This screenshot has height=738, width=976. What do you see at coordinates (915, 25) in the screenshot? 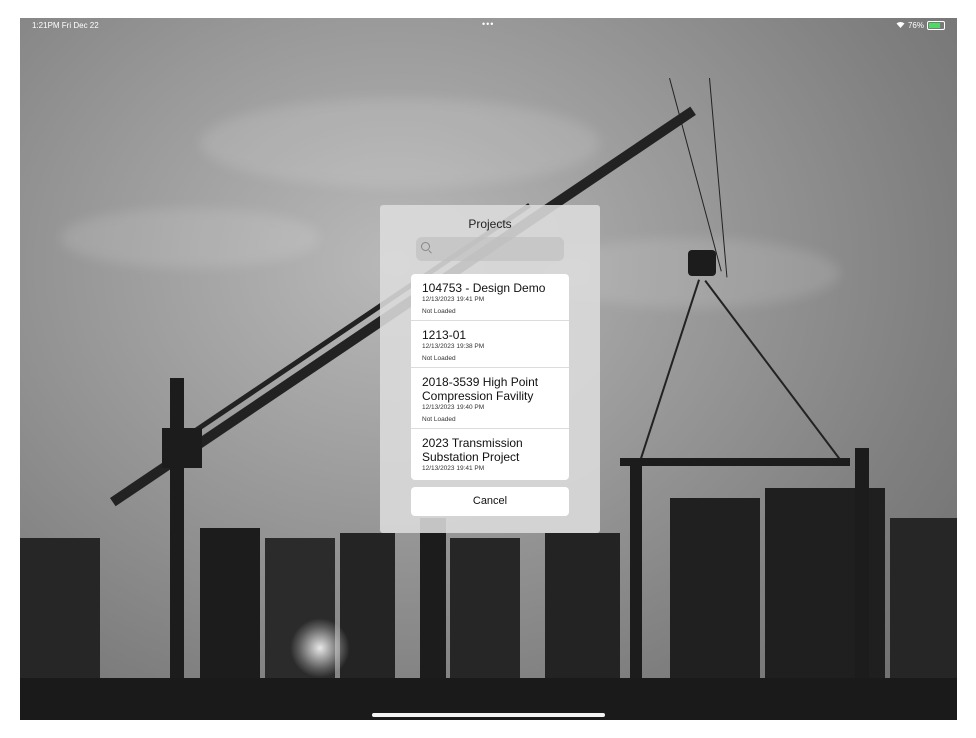
I see `battery-percent: 76%` at bounding box center [915, 25].